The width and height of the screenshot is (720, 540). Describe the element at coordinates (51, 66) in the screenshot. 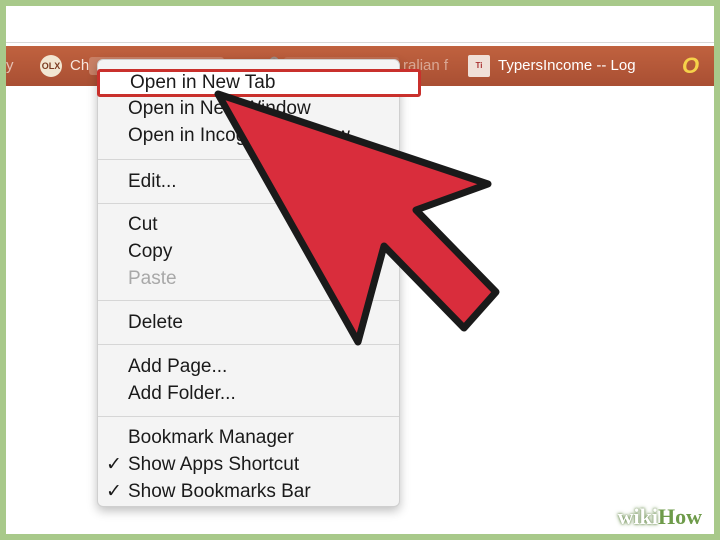

I see `olx-icon: OLX` at that location.